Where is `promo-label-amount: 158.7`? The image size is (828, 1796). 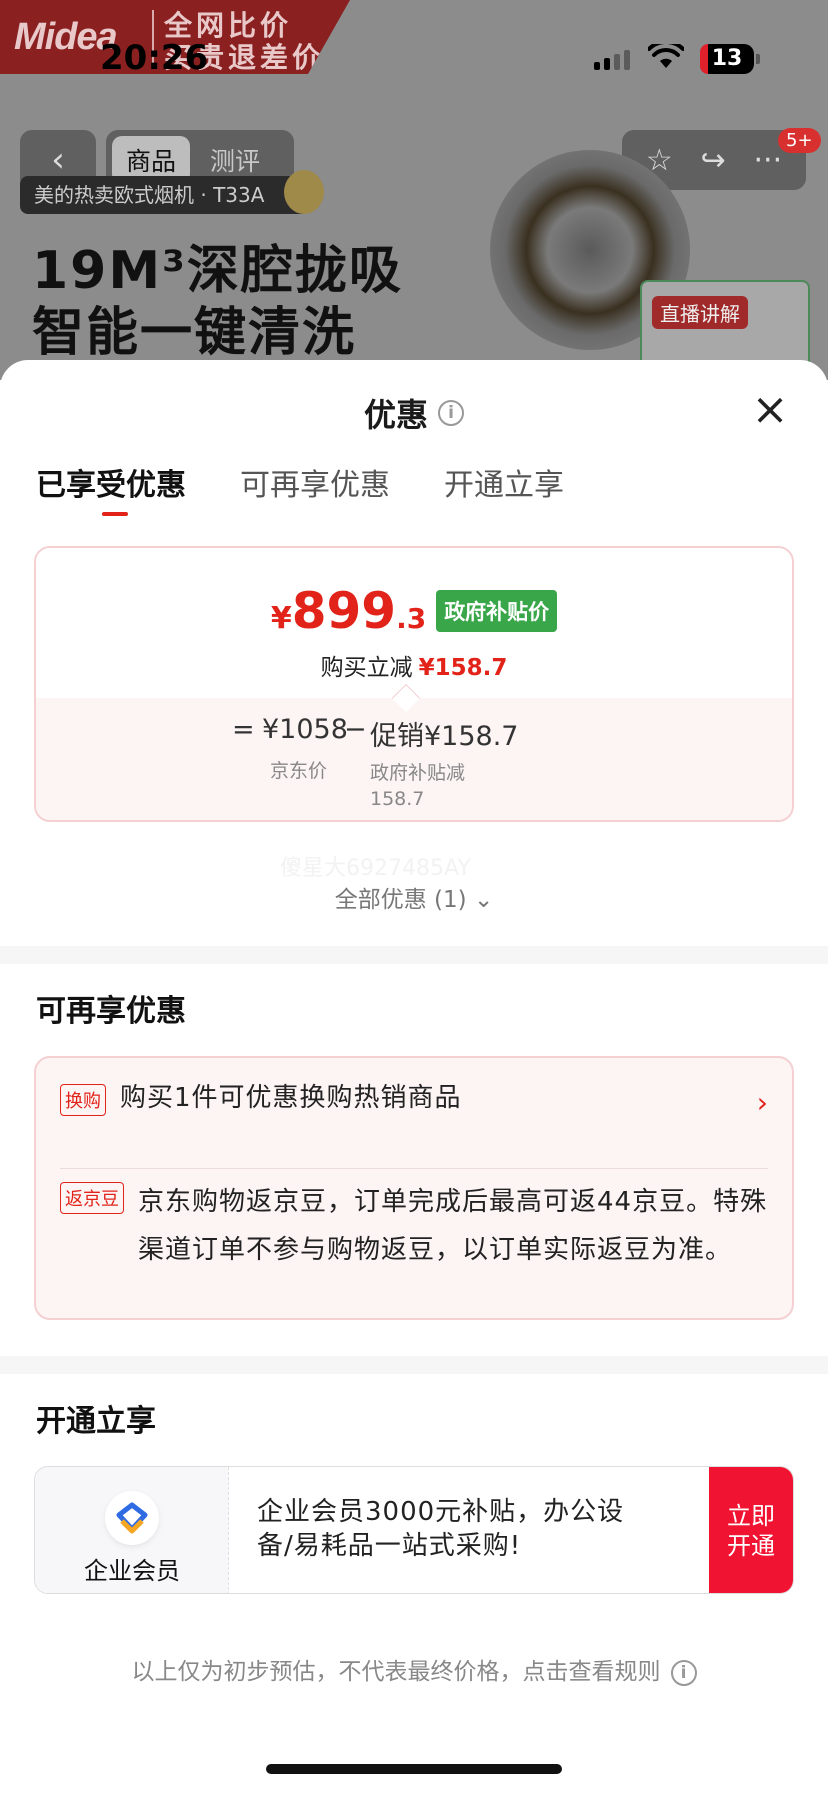 promo-label-amount: 158.7 is located at coordinates (397, 799).